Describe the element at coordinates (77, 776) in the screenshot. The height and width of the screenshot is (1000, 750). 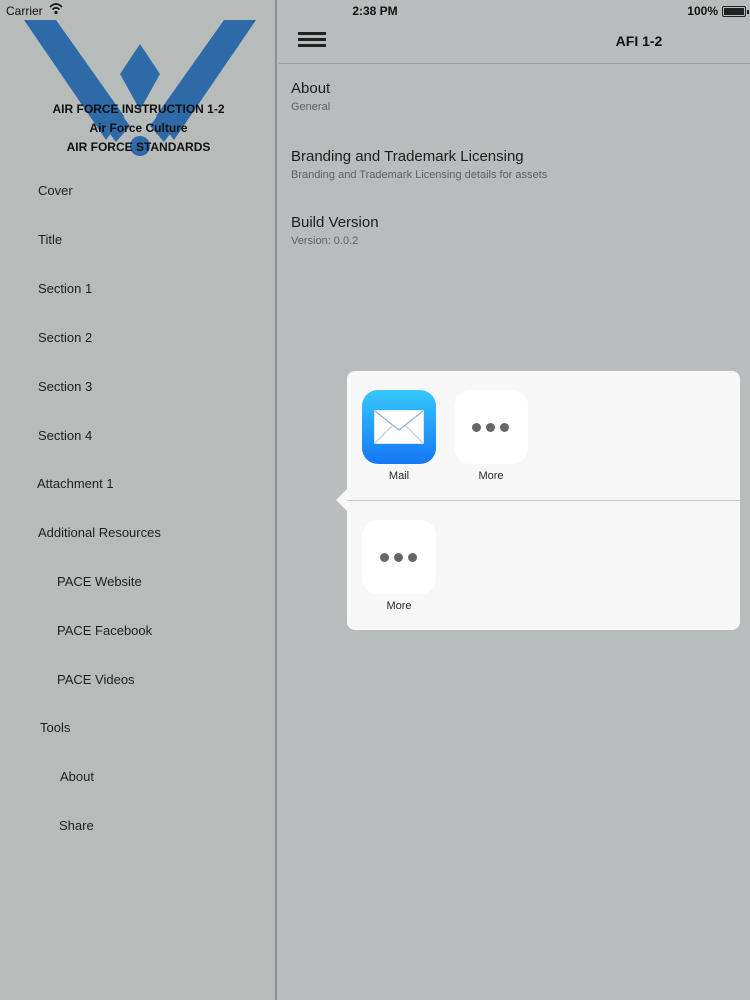
I see `sidebar-item-about: About` at that location.